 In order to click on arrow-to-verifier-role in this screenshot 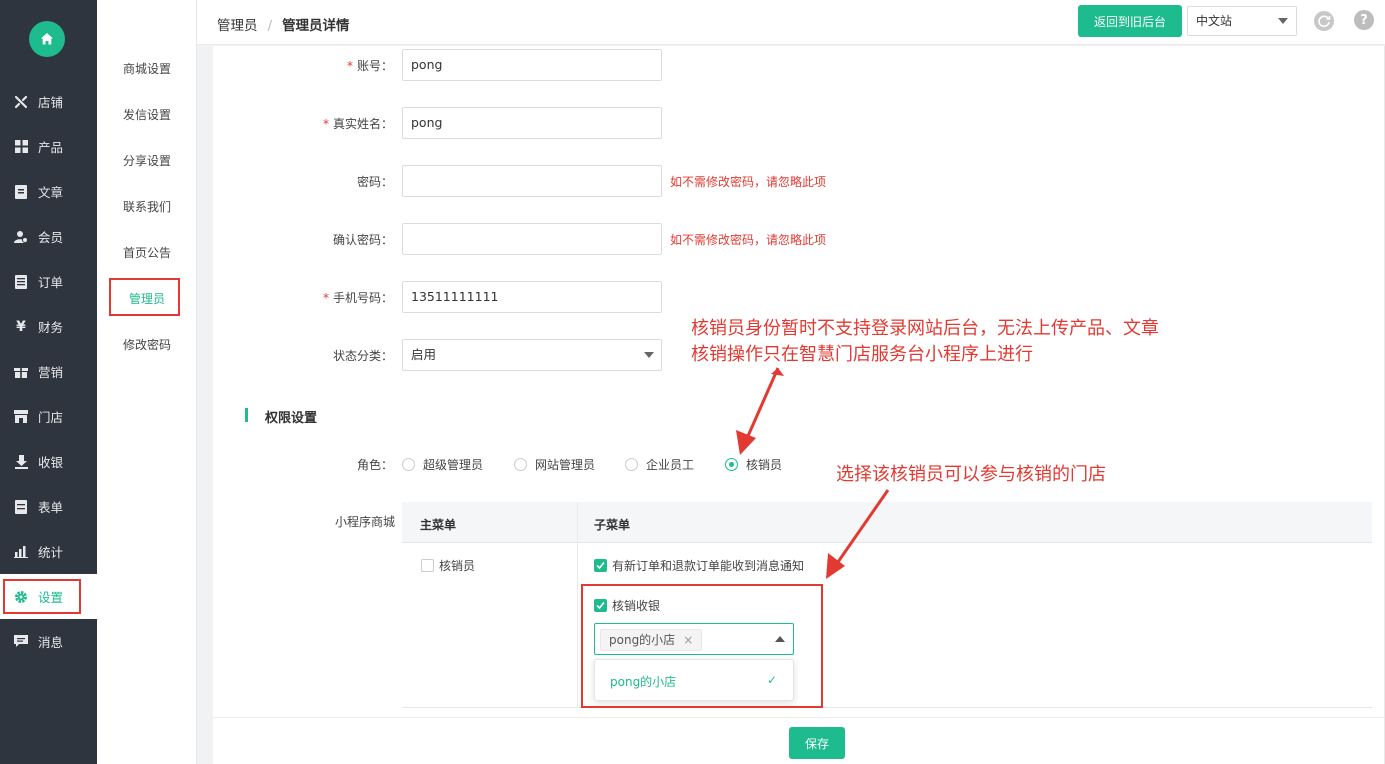, I will do `click(760, 411)`.